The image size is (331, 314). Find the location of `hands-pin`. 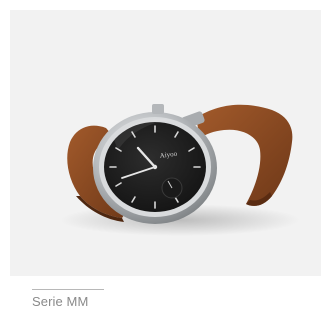

hands-pin is located at coordinates (155, 167).